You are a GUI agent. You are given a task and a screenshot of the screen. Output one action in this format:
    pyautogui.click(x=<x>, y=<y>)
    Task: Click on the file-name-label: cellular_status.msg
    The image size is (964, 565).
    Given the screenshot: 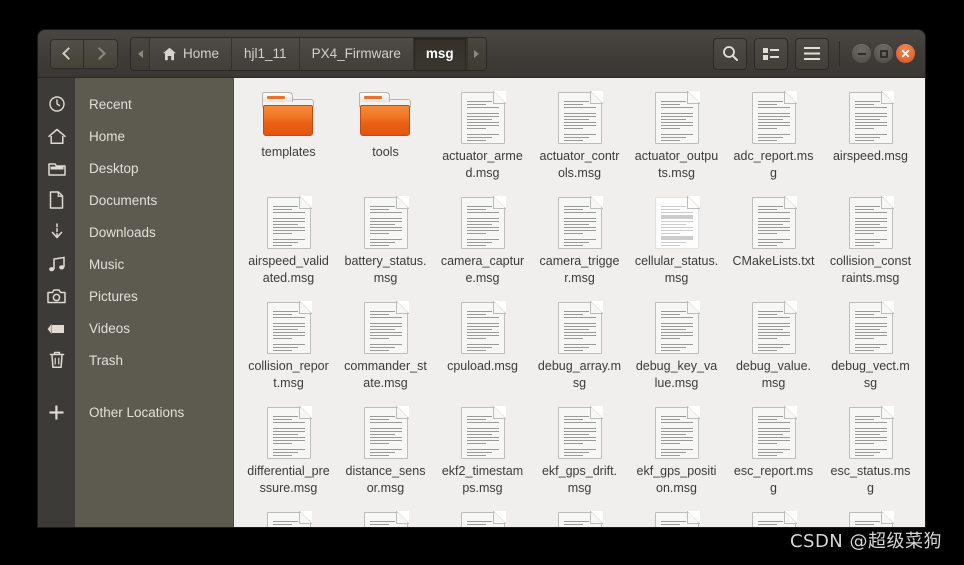 What is the action you would take?
    pyautogui.click(x=676, y=269)
    